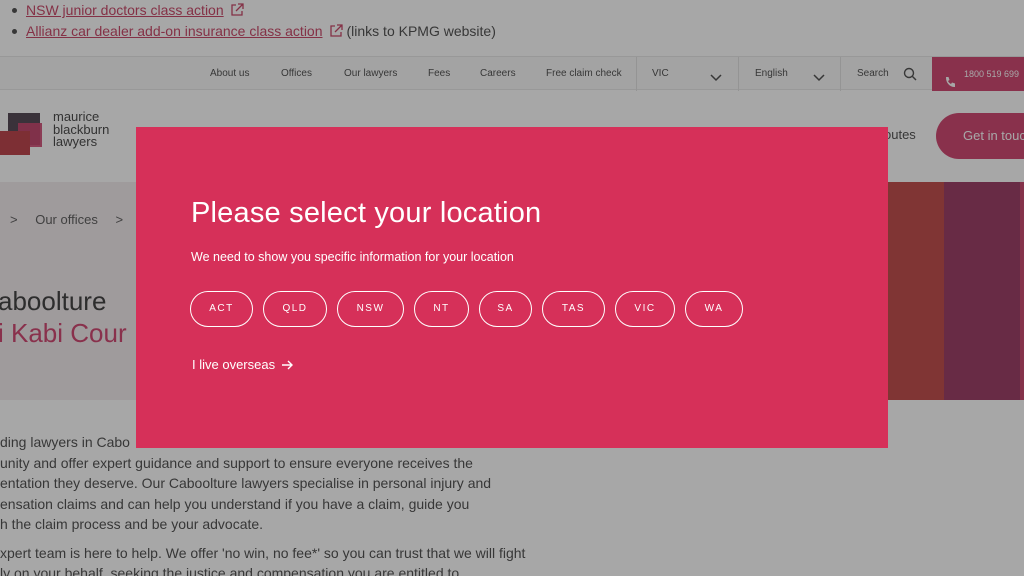 The image size is (1024, 576). Describe the element at coordinates (714, 309) in the screenshot. I see `state-button-wa: WA` at that location.